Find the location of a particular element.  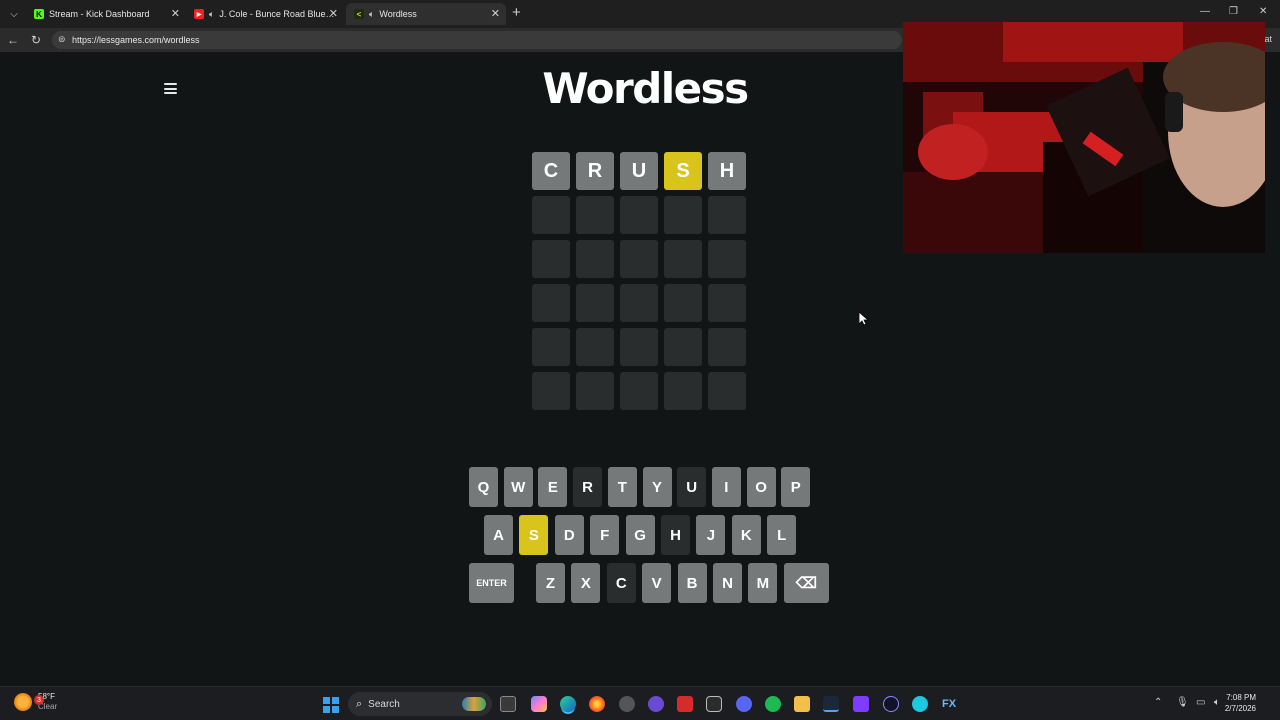

youtube-favicon-icon: ▶ is located at coordinates (199, 14).